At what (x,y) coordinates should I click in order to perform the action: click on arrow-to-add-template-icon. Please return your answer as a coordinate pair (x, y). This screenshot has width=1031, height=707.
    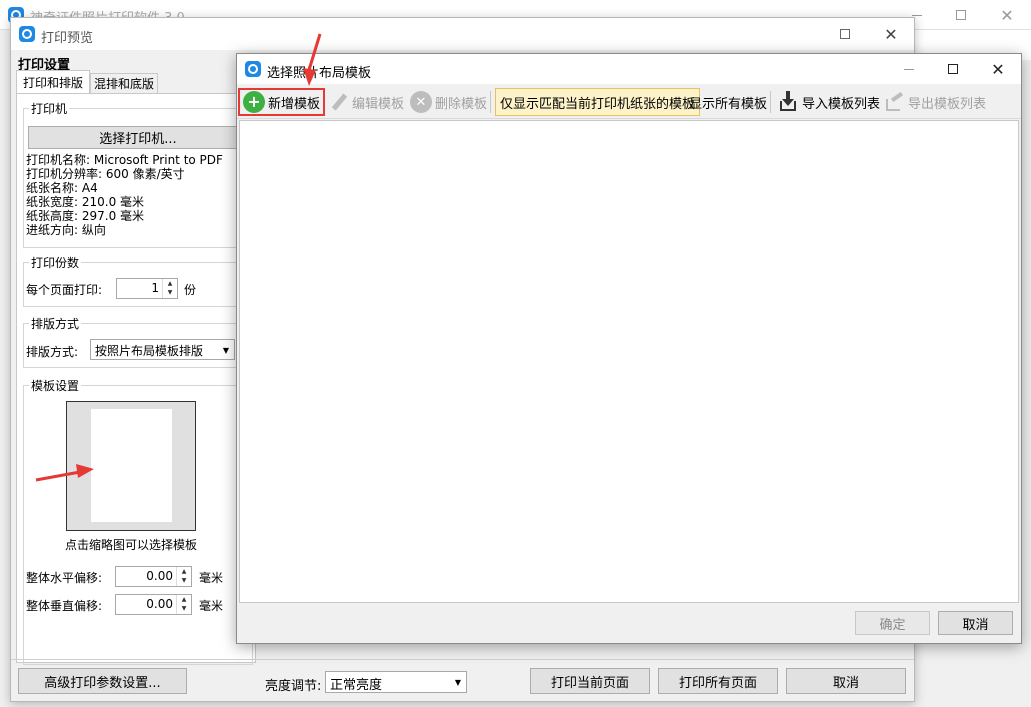
    Looking at the image, I should click on (312, 59).